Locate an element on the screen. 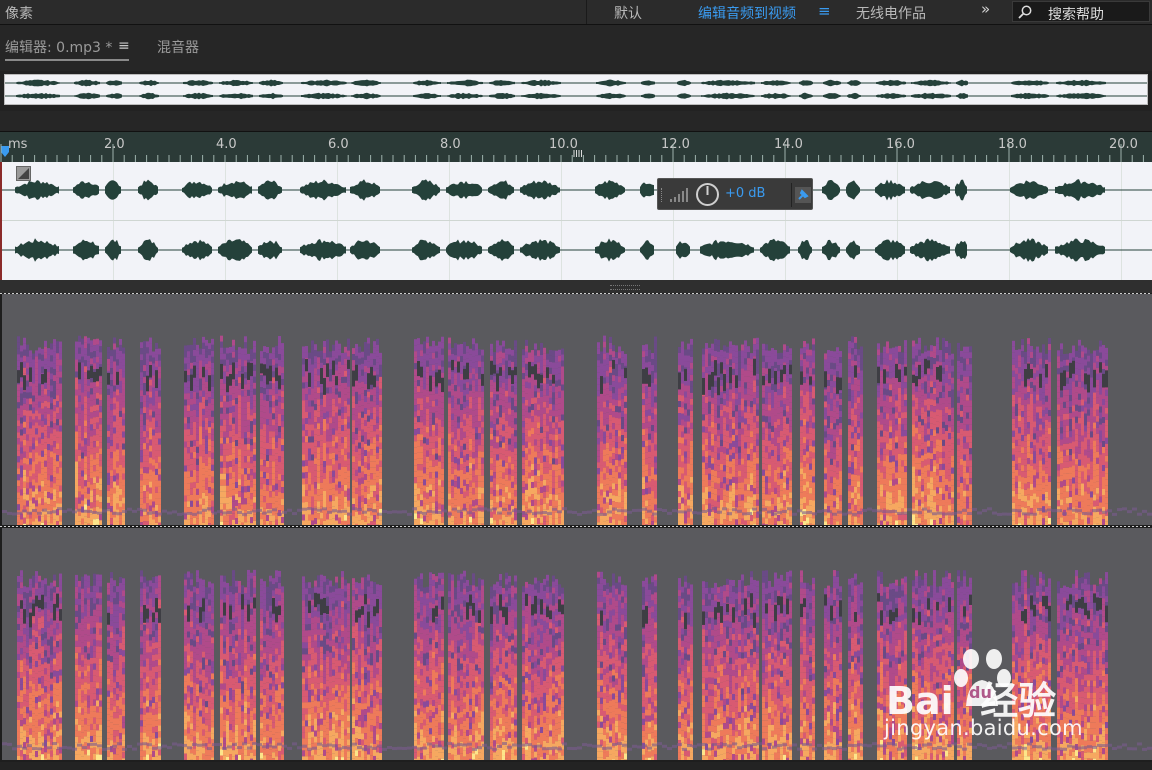  overview-waveform-graphic is located at coordinates (576, 89).